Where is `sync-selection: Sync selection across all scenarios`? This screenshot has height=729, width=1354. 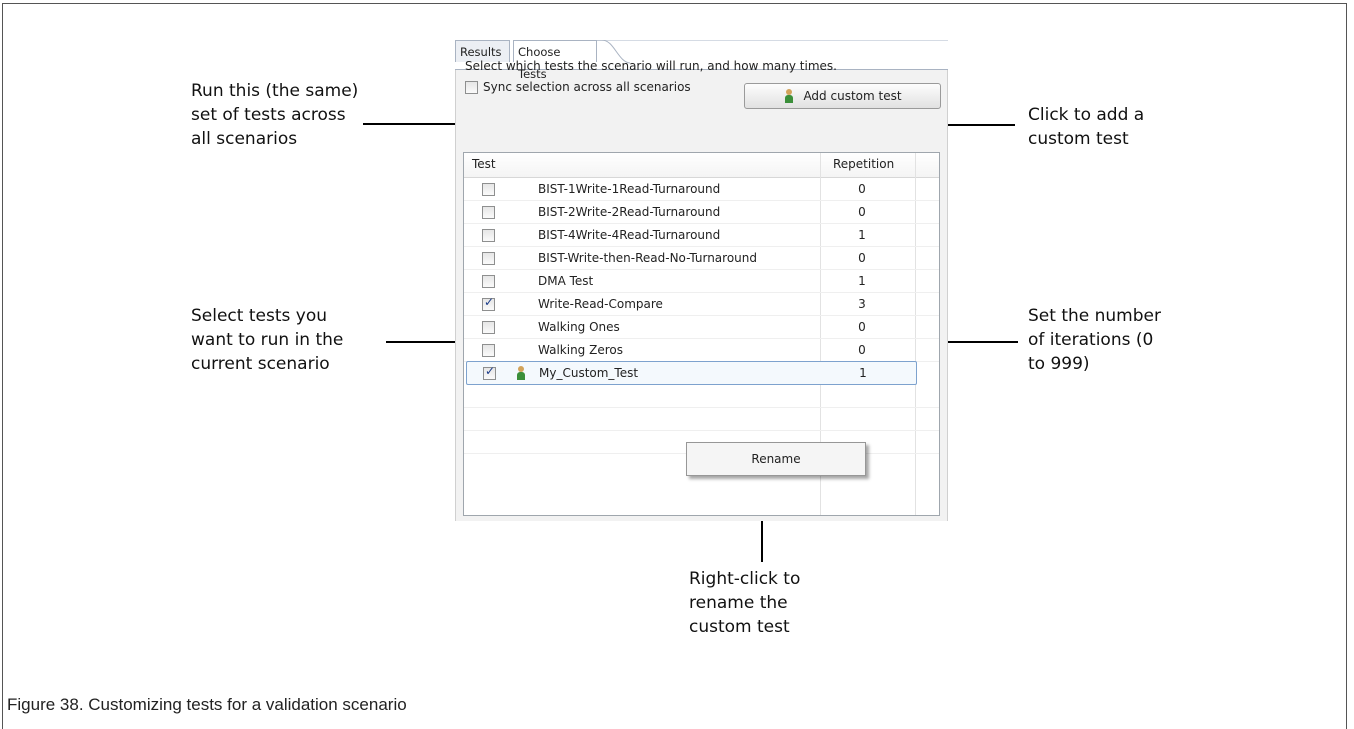 sync-selection: Sync selection across all scenarios is located at coordinates (578, 87).